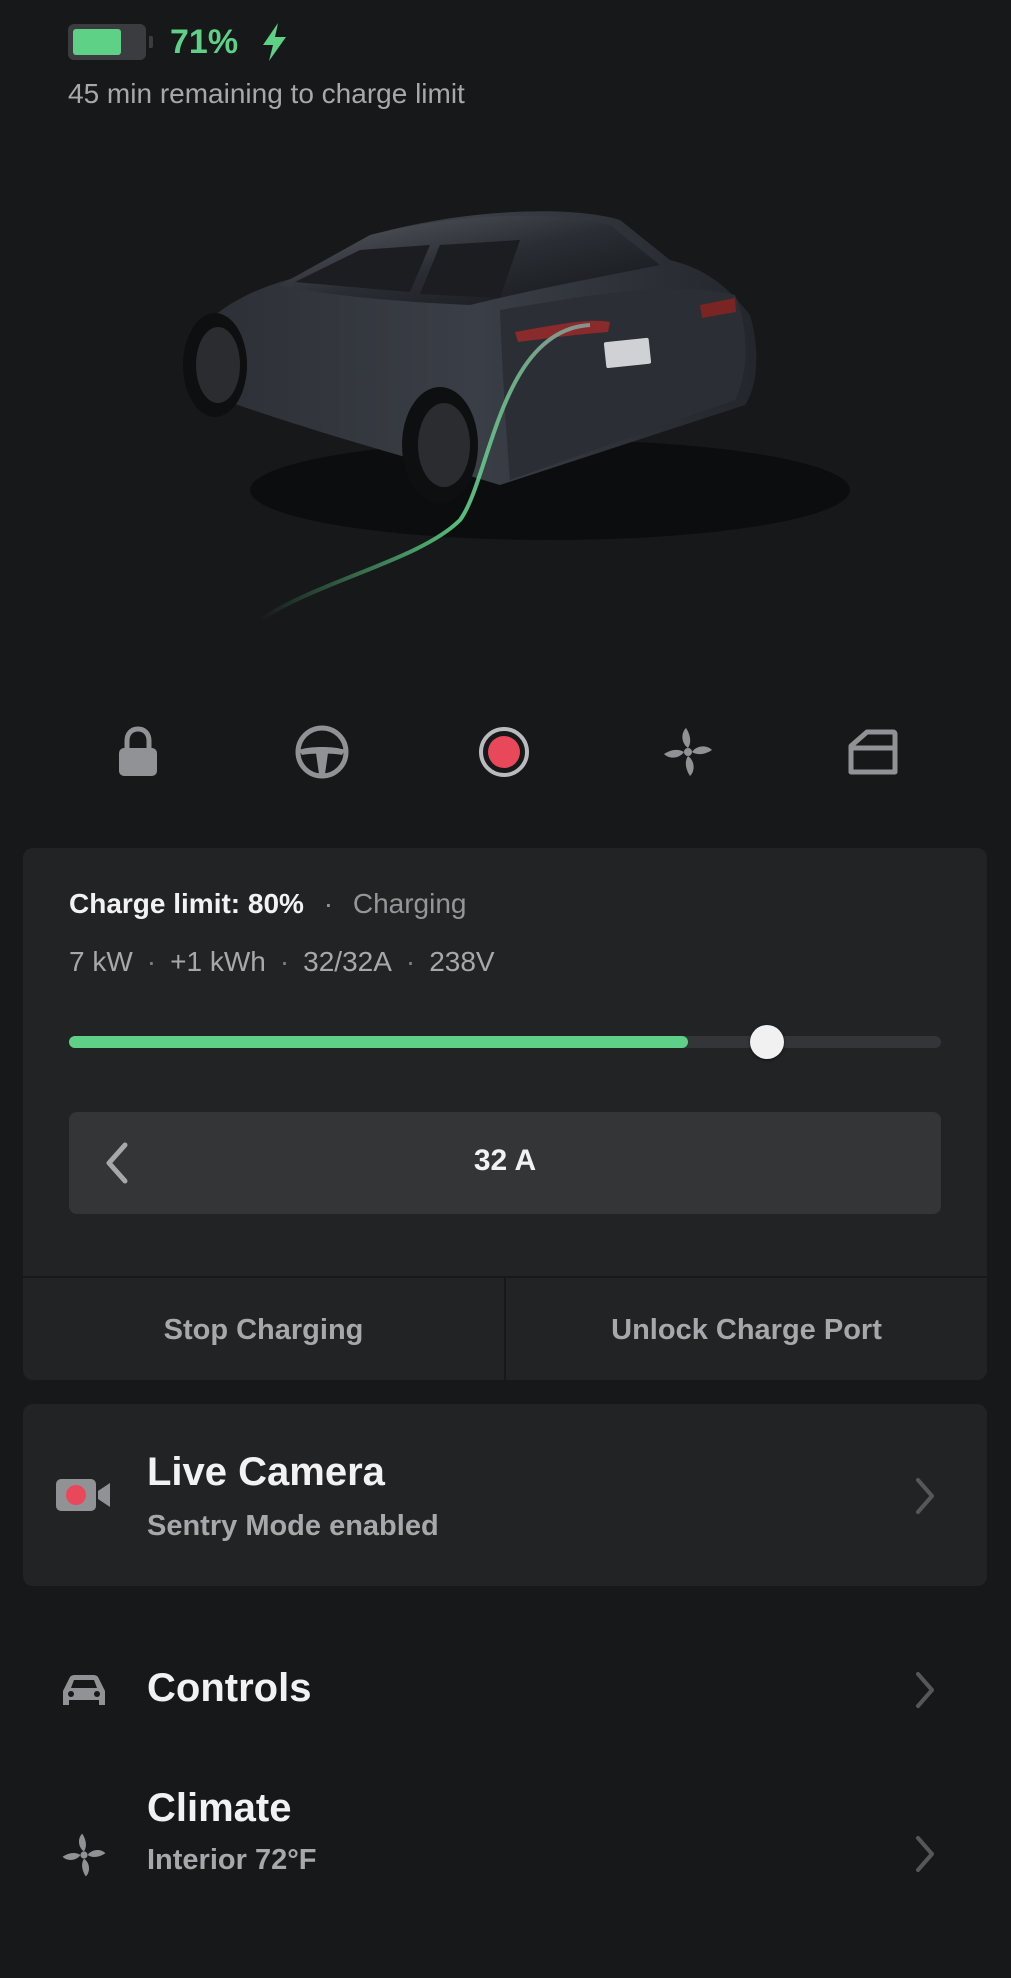 The height and width of the screenshot is (1978, 1011). What do you see at coordinates (186, 903) in the screenshot?
I see `charge-limit-label: Charge limit: 80%` at bounding box center [186, 903].